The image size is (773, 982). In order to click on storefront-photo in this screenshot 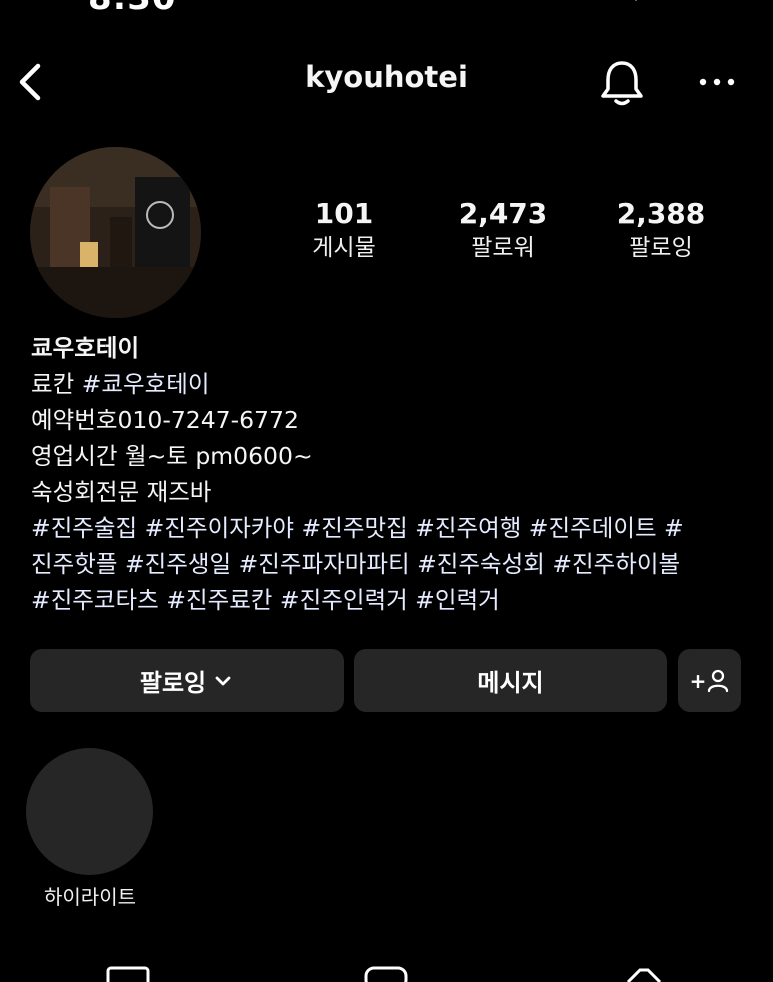, I will do `click(115, 232)`.